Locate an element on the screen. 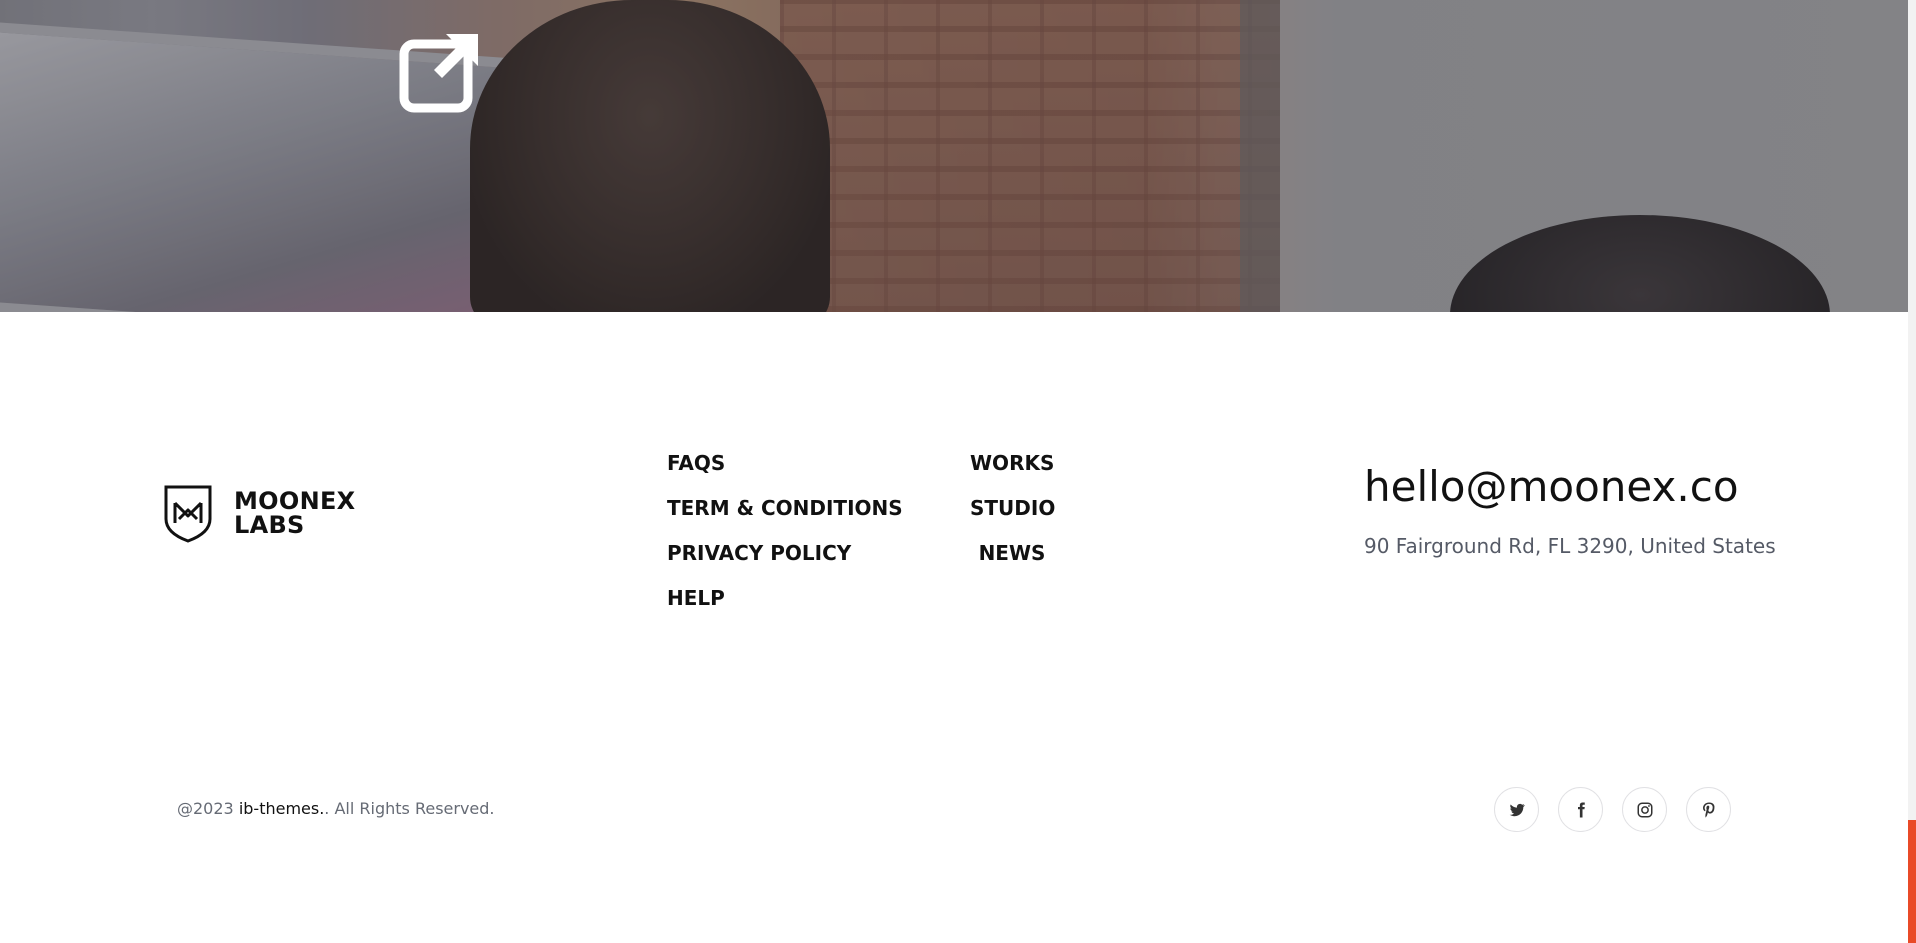 This screenshot has height=943, width=1916. pinterest-button is located at coordinates (1708, 809).